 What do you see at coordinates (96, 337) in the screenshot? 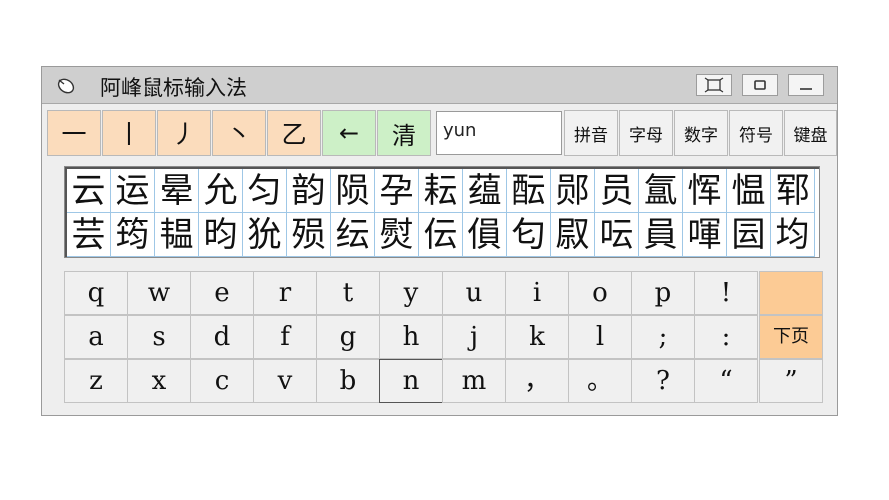
I see `key-a: a` at bounding box center [96, 337].